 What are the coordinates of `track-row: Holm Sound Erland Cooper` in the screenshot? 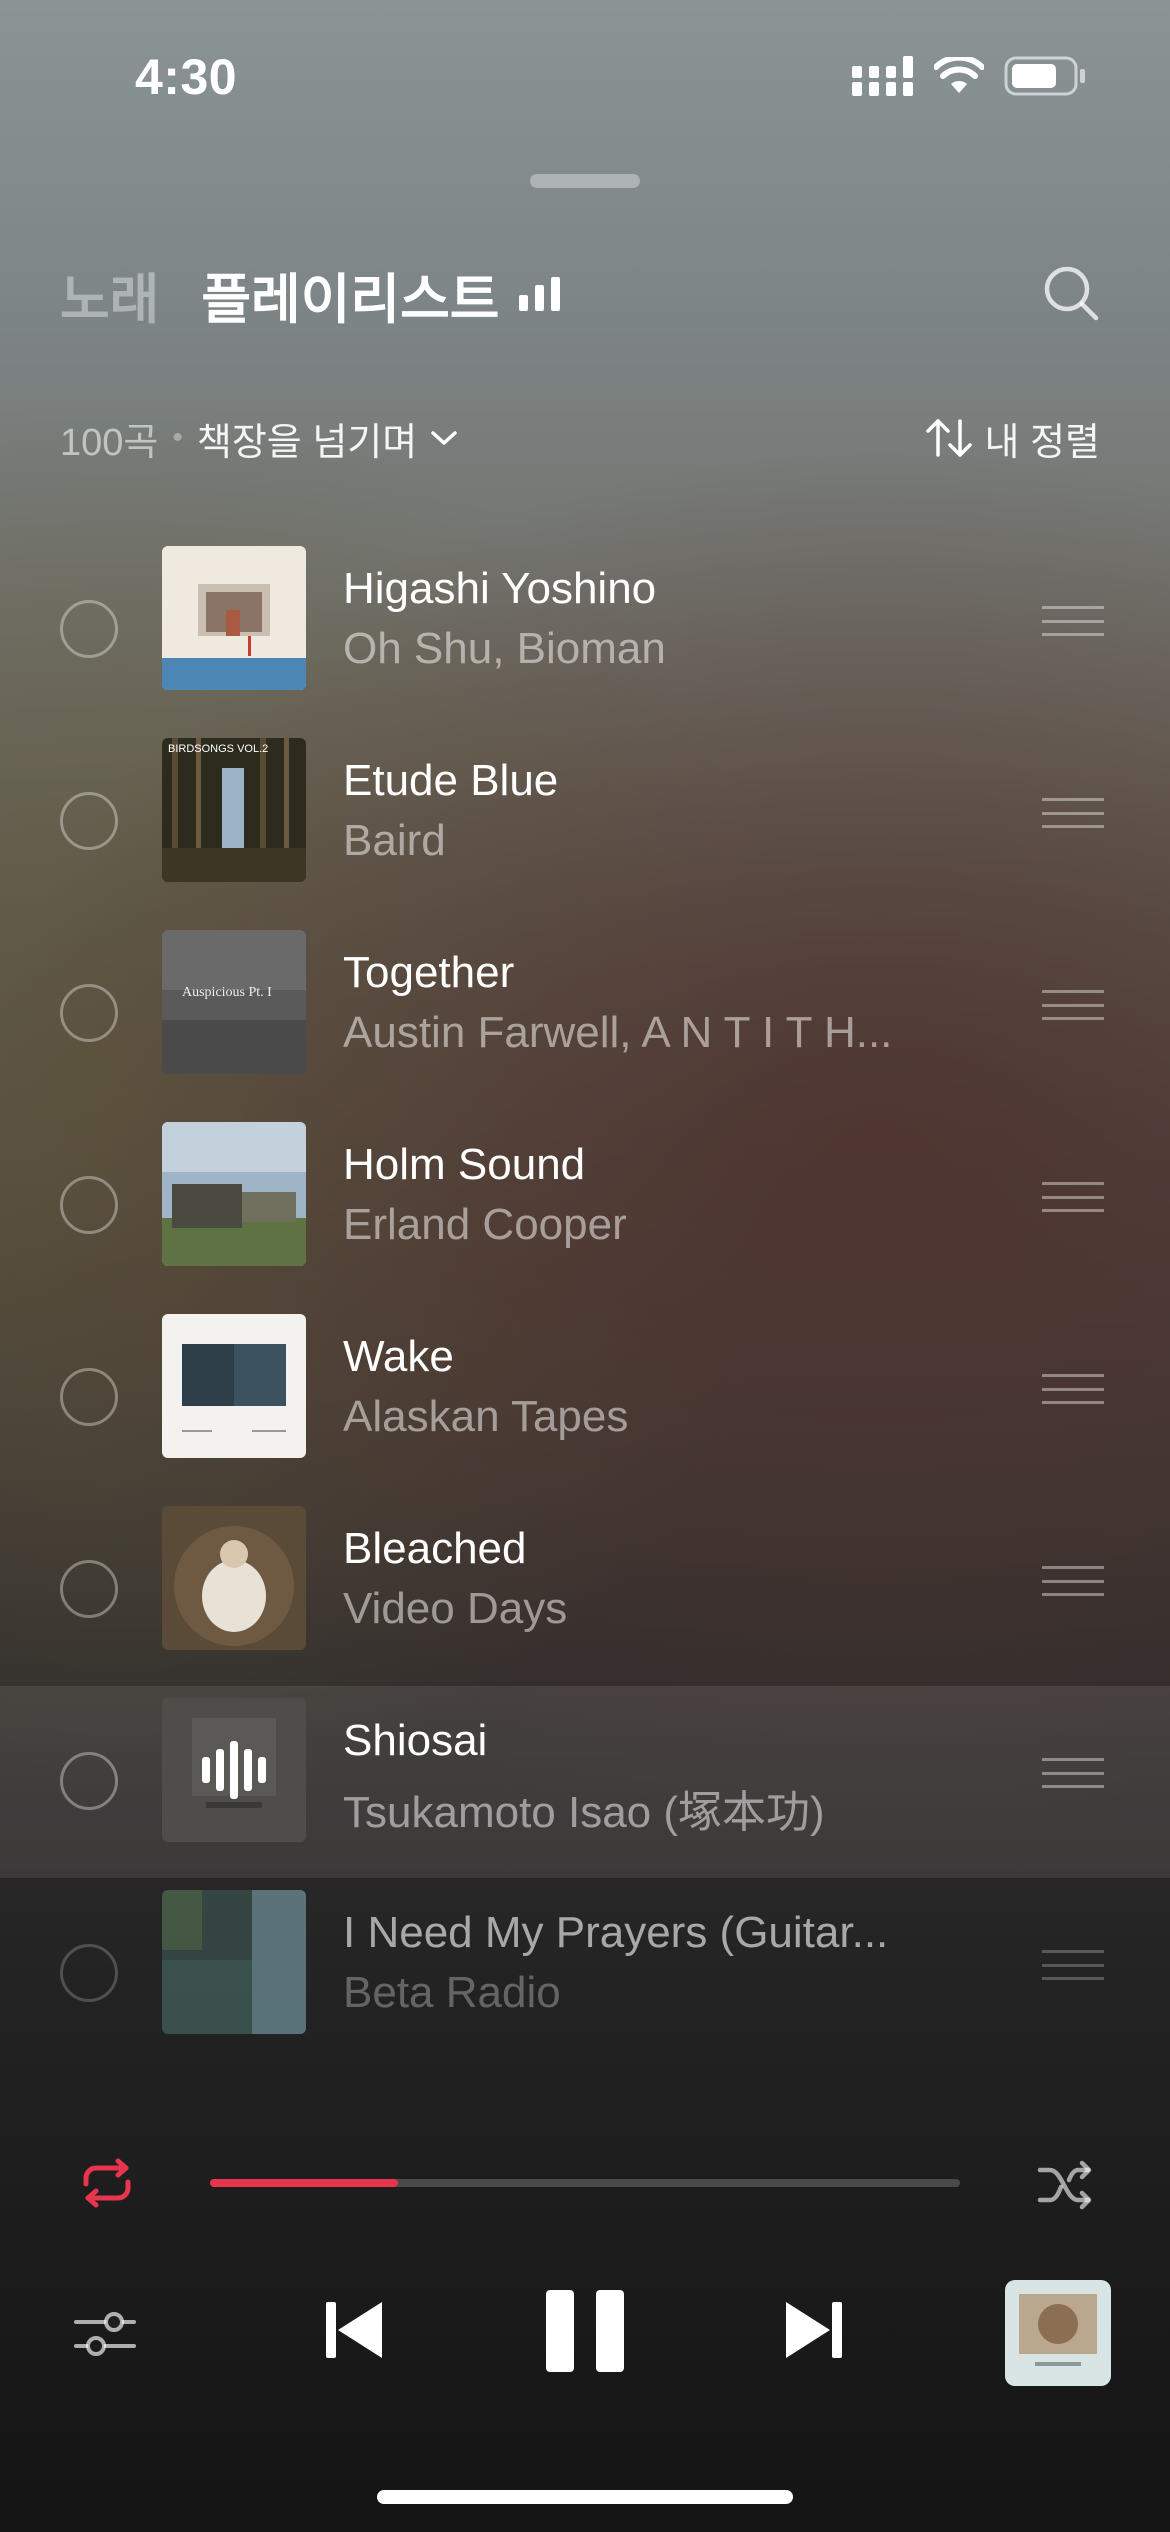 It's located at (585, 1206).